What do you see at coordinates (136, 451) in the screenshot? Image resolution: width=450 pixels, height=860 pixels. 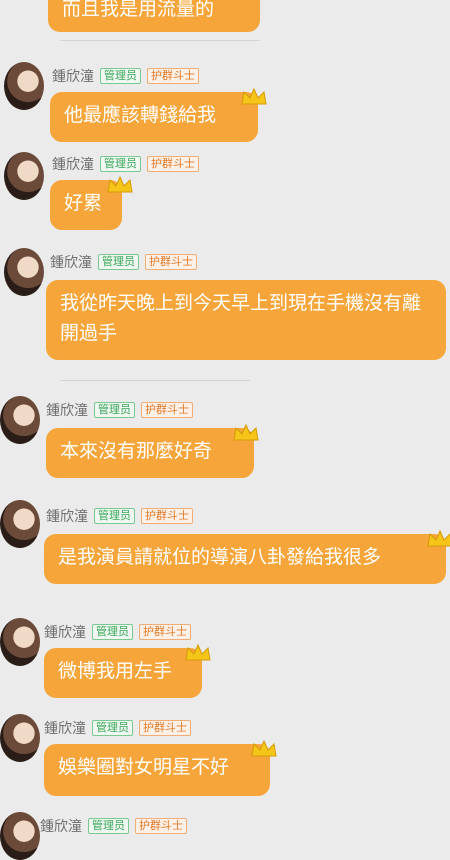 I see `message-text: 本來沒有那麼好奇` at bounding box center [136, 451].